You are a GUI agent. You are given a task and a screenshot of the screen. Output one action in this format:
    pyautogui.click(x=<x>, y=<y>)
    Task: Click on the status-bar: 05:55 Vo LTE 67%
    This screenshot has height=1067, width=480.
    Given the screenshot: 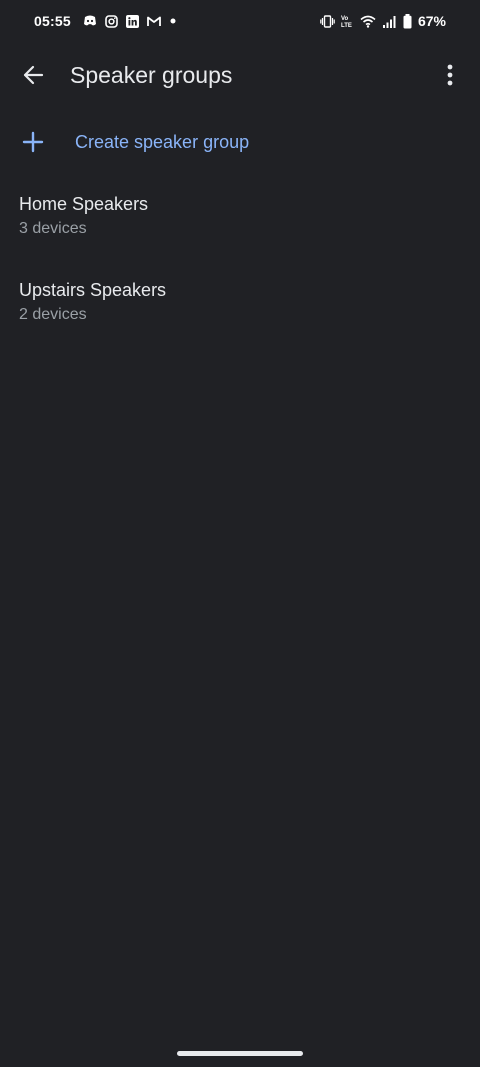 What is the action you would take?
    pyautogui.click(x=240, y=21)
    